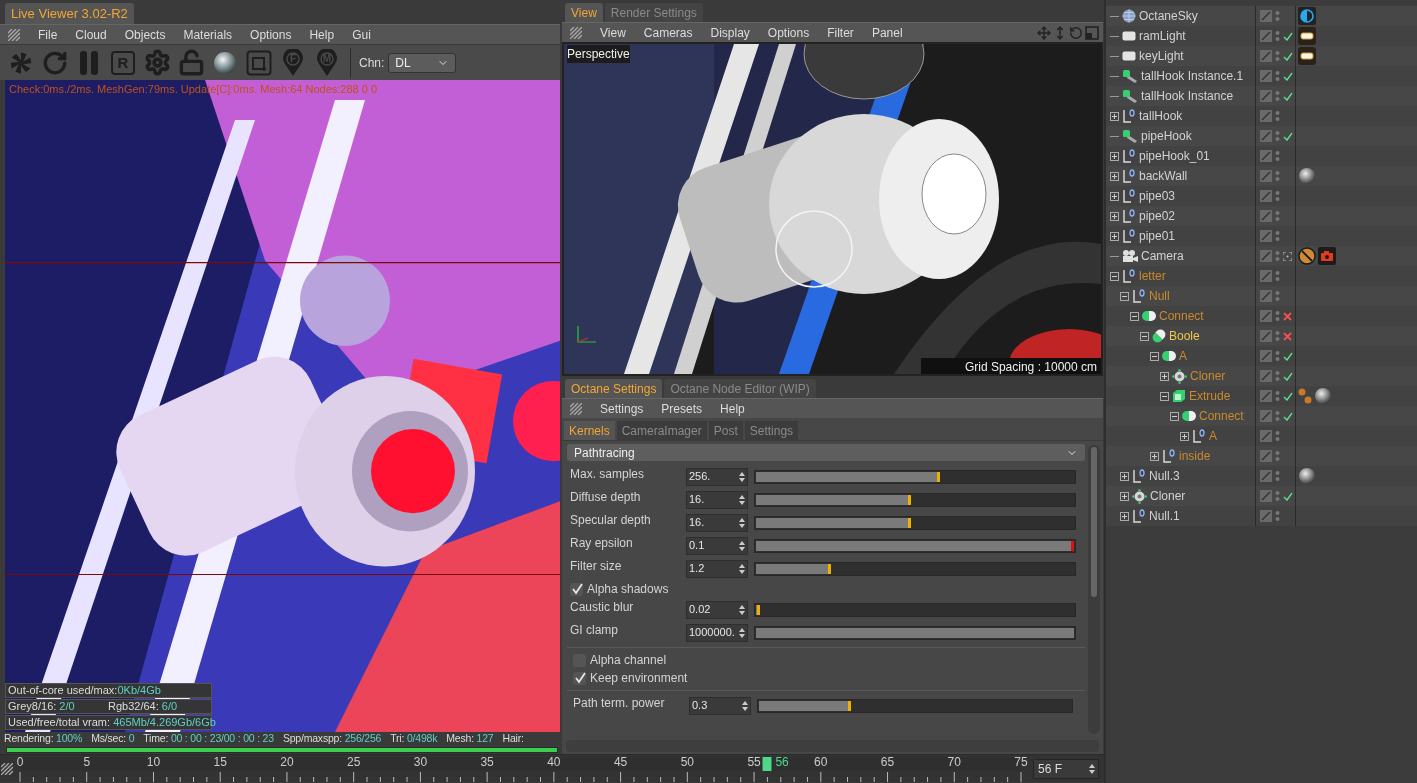  Describe the element at coordinates (1044, 32) in the screenshot. I see `move-icon` at that location.